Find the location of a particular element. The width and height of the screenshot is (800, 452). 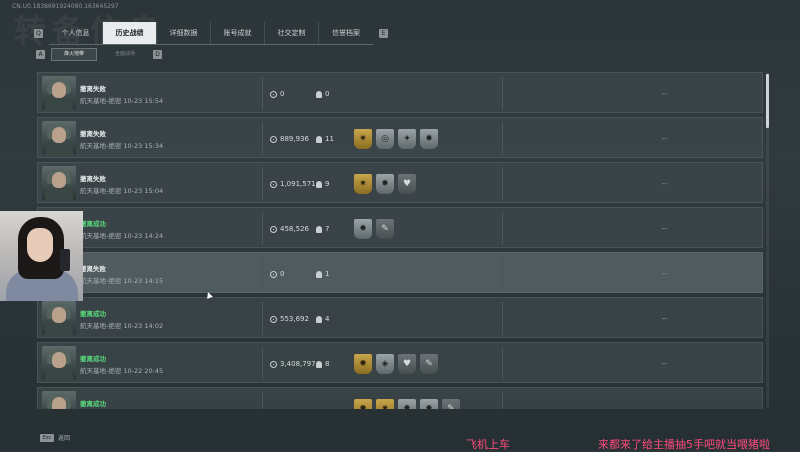

filter-next-key: D is located at coordinates (157, 54).